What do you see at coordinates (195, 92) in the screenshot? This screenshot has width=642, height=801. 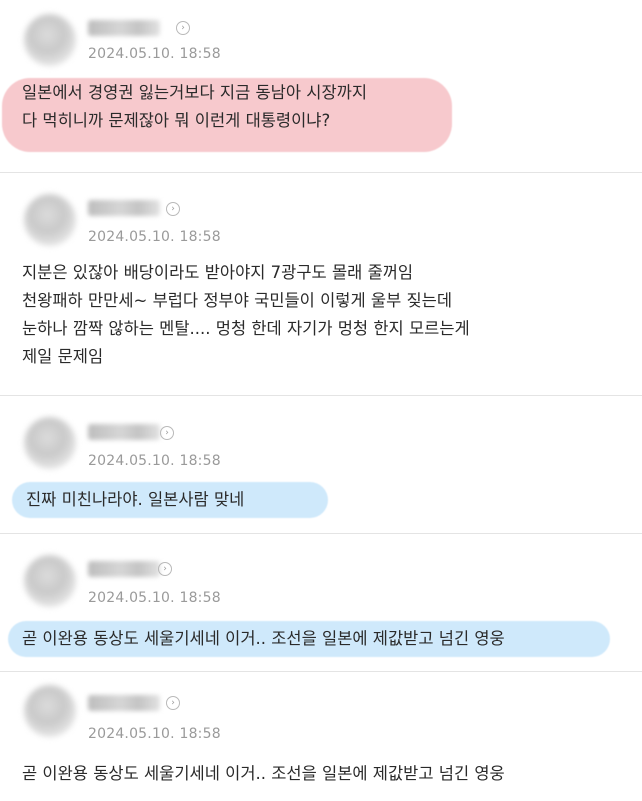 I see `comment-line: 일본에서 경영권 잃는거보다 지금 동남아 시장까지` at bounding box center [195, 92].